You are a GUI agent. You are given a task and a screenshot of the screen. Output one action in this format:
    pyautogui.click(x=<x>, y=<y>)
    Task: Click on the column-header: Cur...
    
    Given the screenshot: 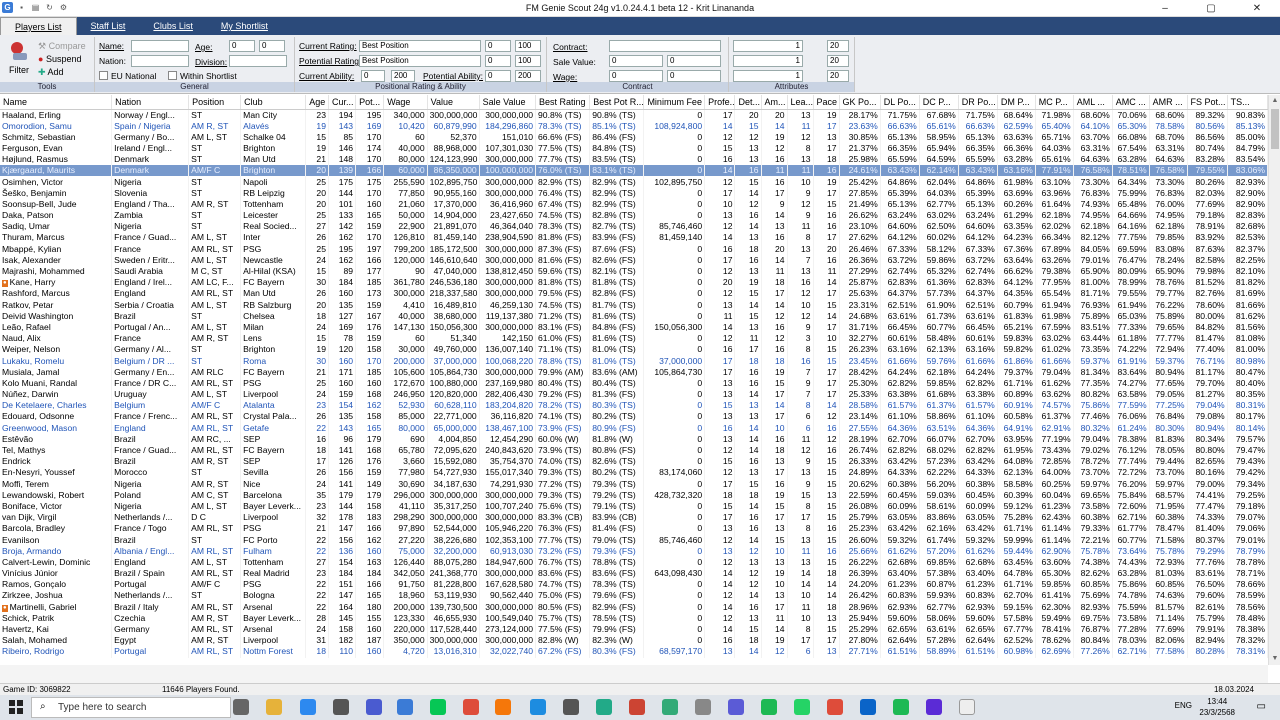 What is the action you would take?
    pyautogui.click(x=342, y=102)
    